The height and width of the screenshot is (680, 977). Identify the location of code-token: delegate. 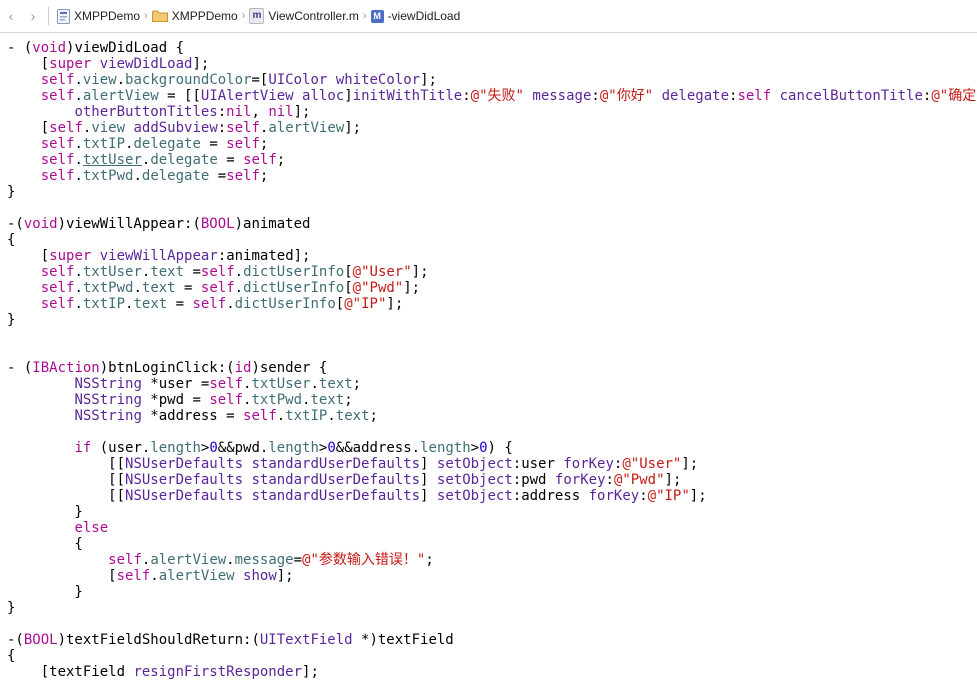
(175, 176).